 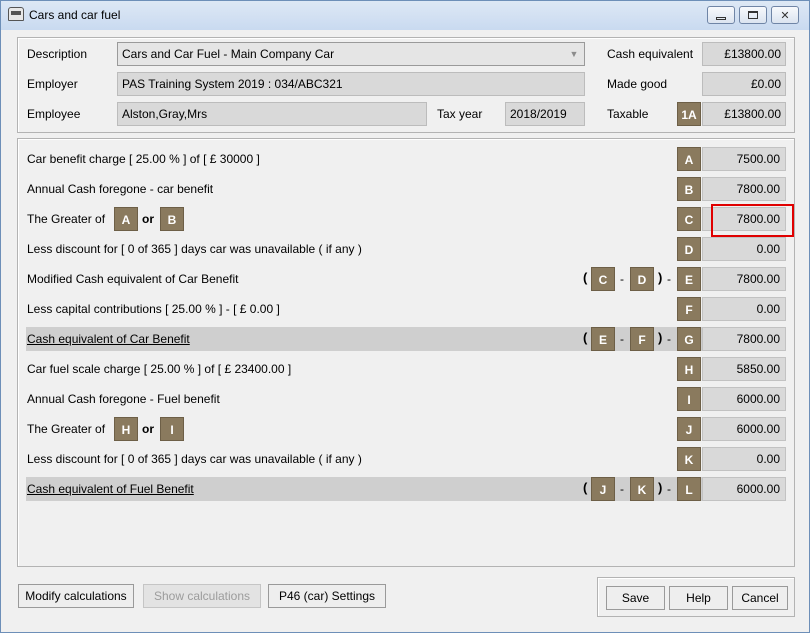 What do you see at coordinates (689, 114) in the screenshot?
I see `taxable-badge: 1A` at bounding box center [689, 114].